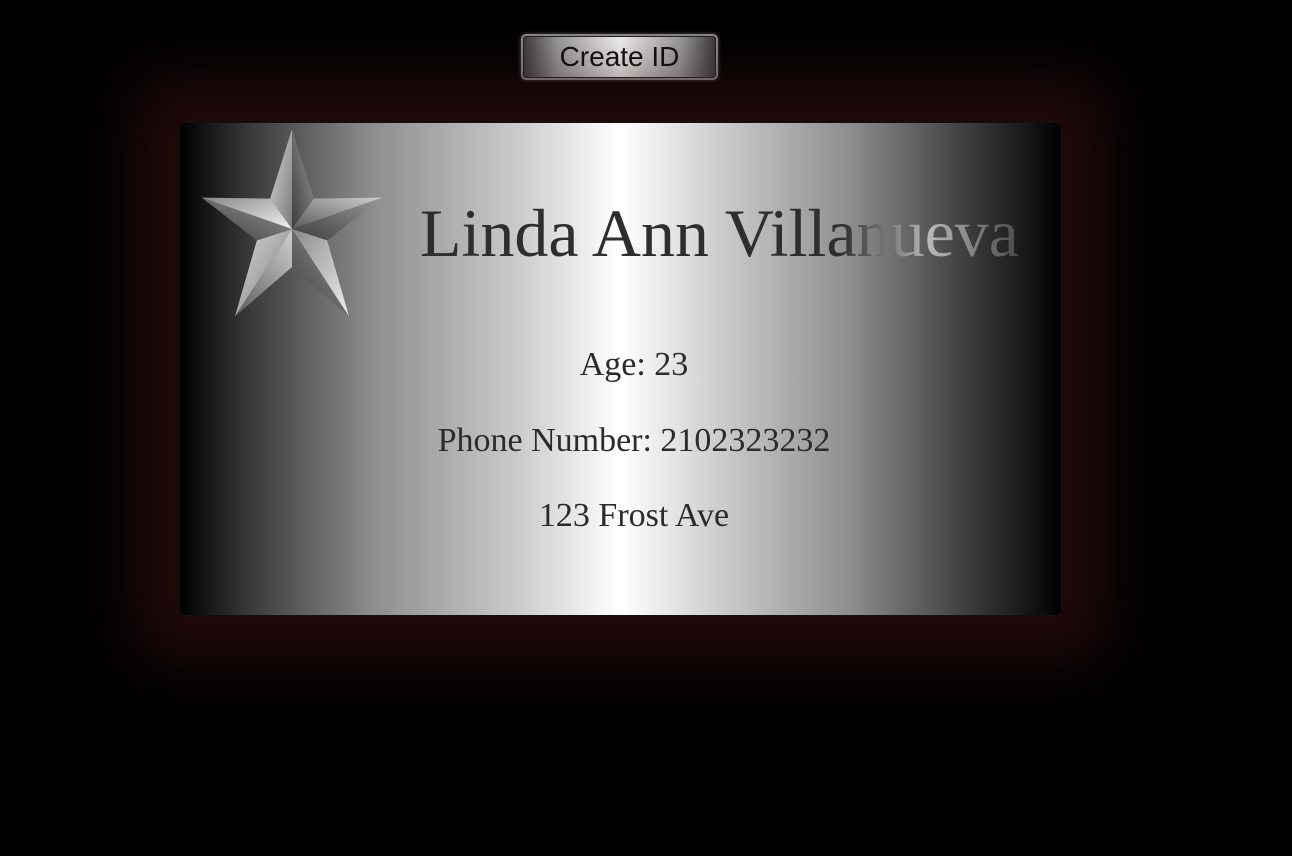 Image resolution: width=1292 pixels, height=856 pixels. Describe the element at coordinates (634, 440) in the screenshot. I see `card-phone: Phone Number: 2102323232` at that location.